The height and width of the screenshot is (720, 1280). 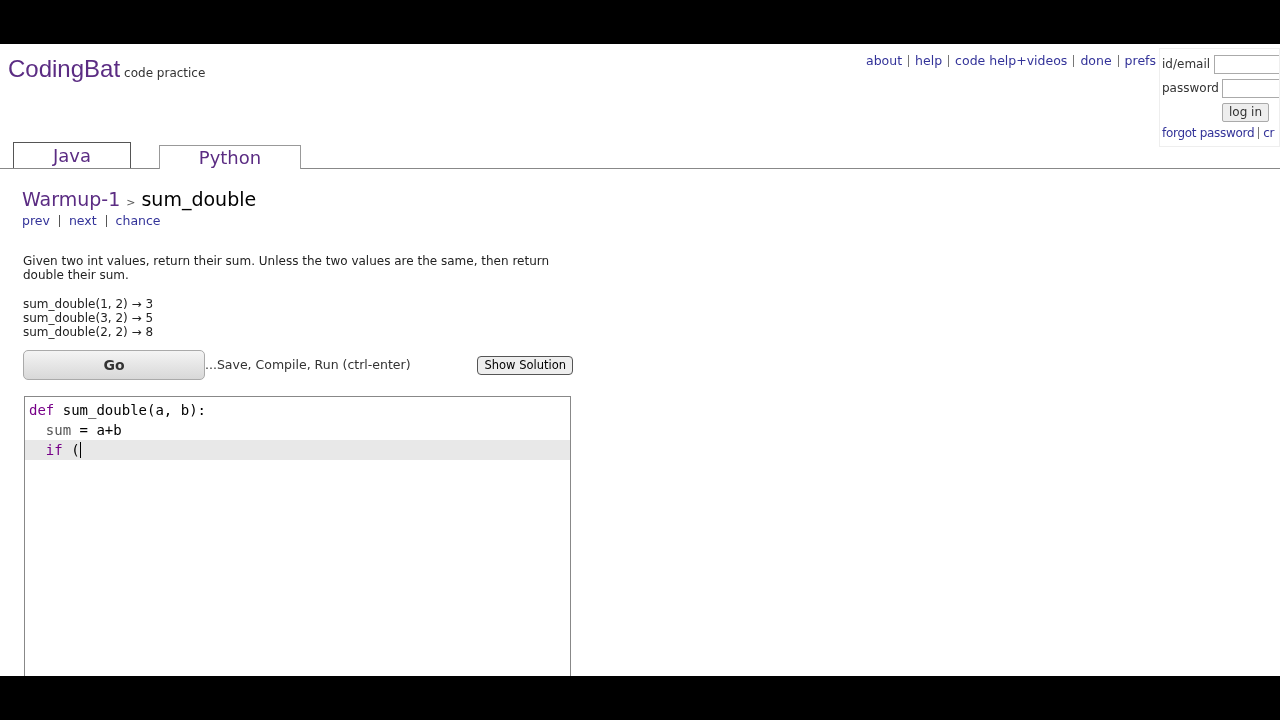 I want to click on language-tab: Python, so click(x=230, y=157).